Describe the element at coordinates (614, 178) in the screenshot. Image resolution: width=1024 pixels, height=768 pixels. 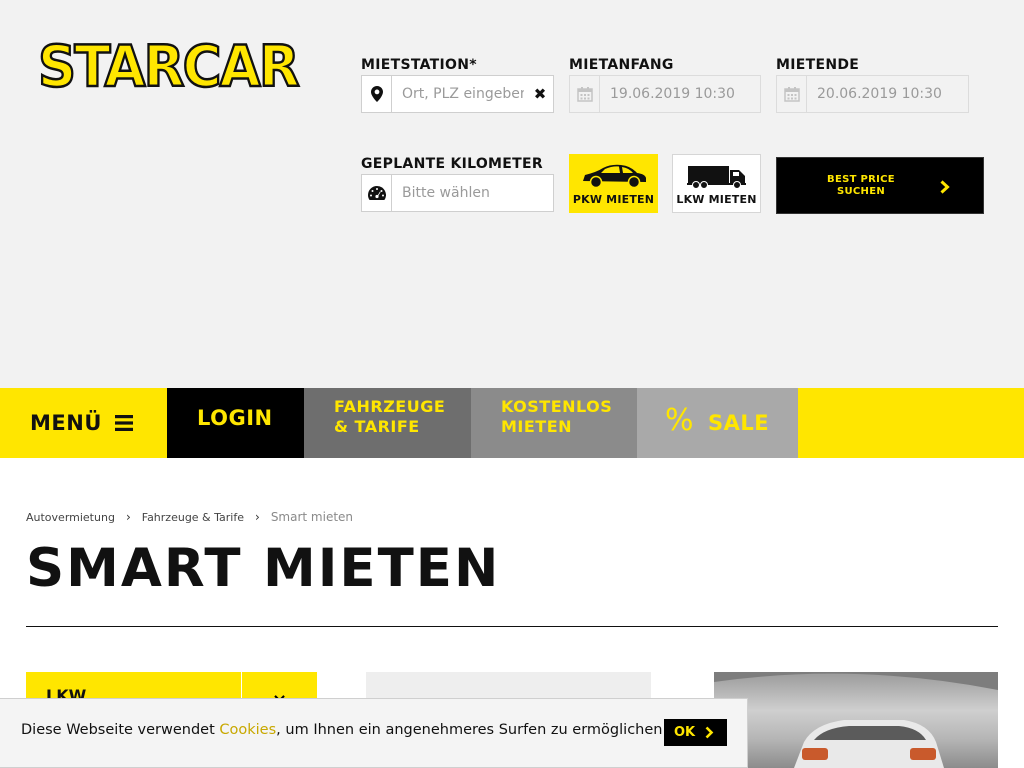
I see `car-icon` at that location.